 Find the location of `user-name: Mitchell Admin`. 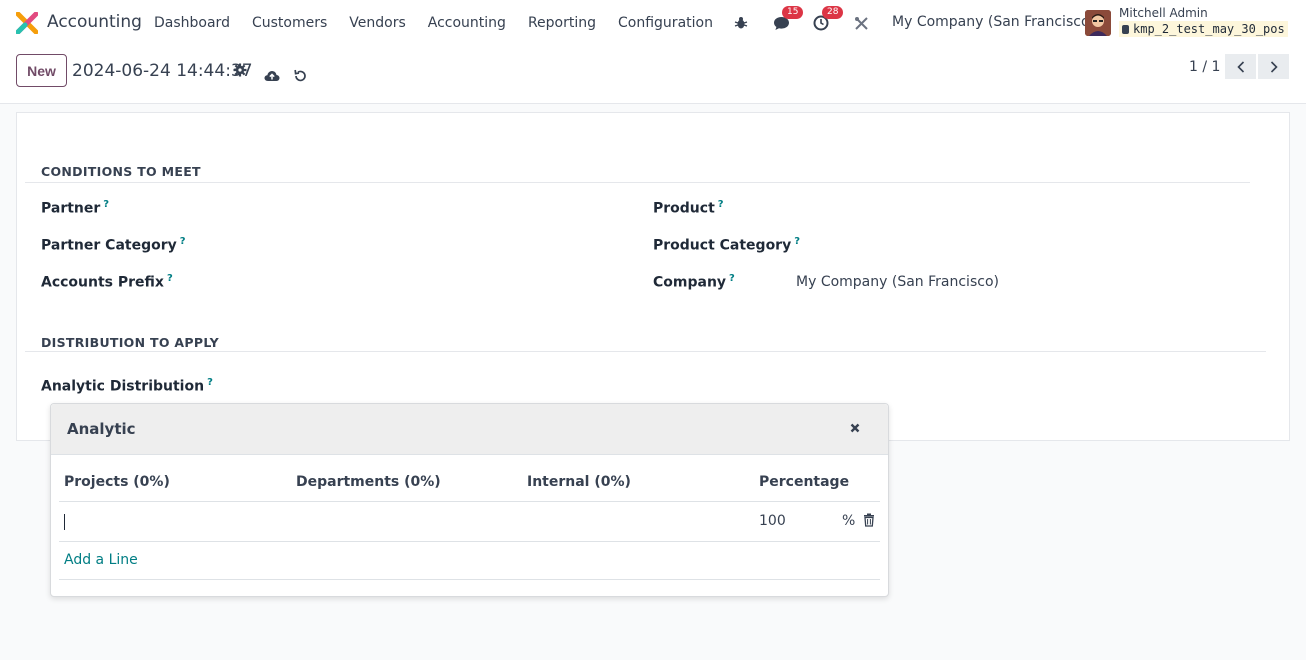

user-name: Mitchell Admin is located at coordinates (1163, 13).